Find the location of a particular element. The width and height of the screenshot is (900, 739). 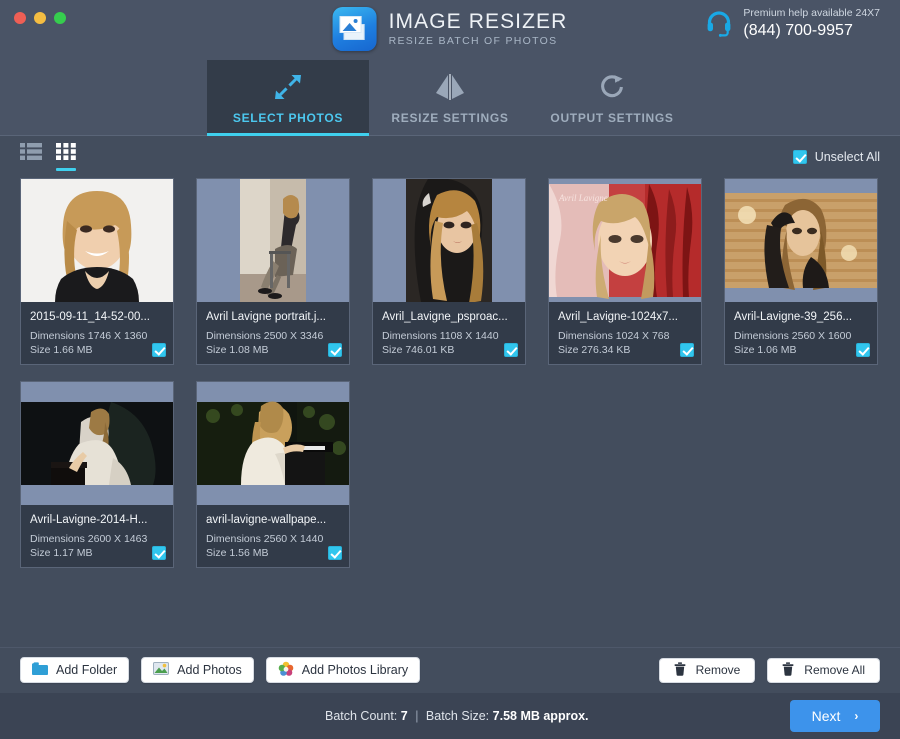

view-mode-toggles is located at coordinates (48, 157).